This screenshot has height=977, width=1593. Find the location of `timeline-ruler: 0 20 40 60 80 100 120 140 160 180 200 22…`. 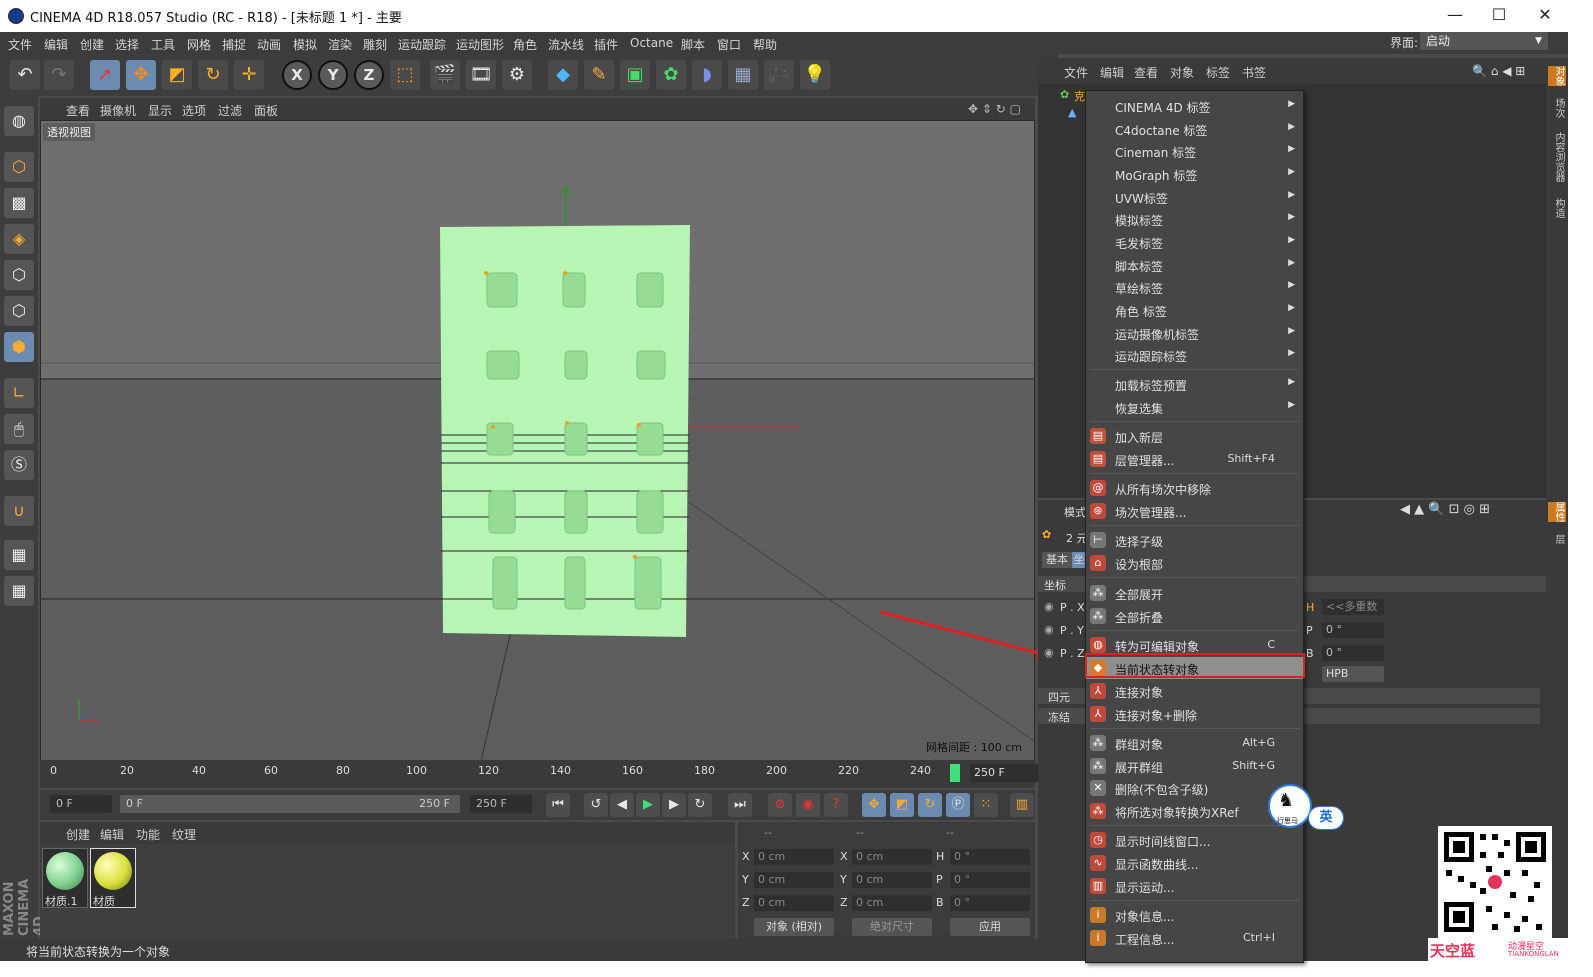

timeline-ruler: 0 20 40 60 80 100 120 140 160 180 200 22… is located at coordinates (540, 774).